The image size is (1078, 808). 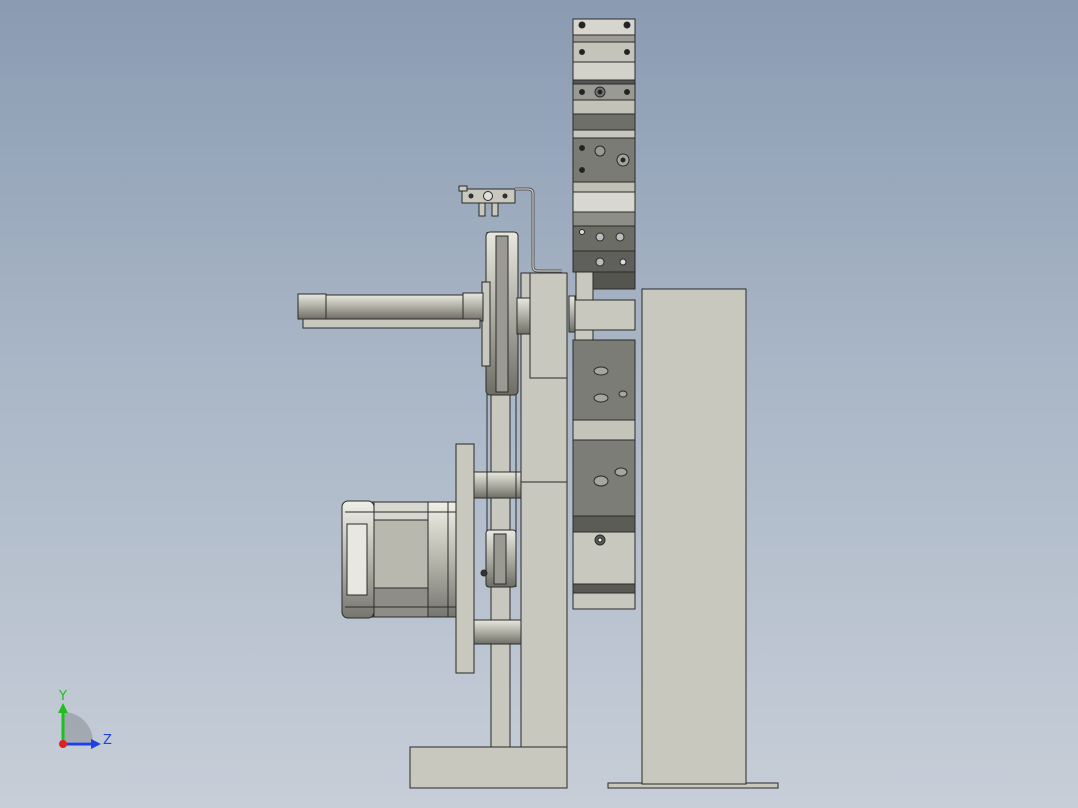 What do you see at coordinates (399, 559) in the screenshot?
I see `stepper-motor` at bounding box center [399, 559].